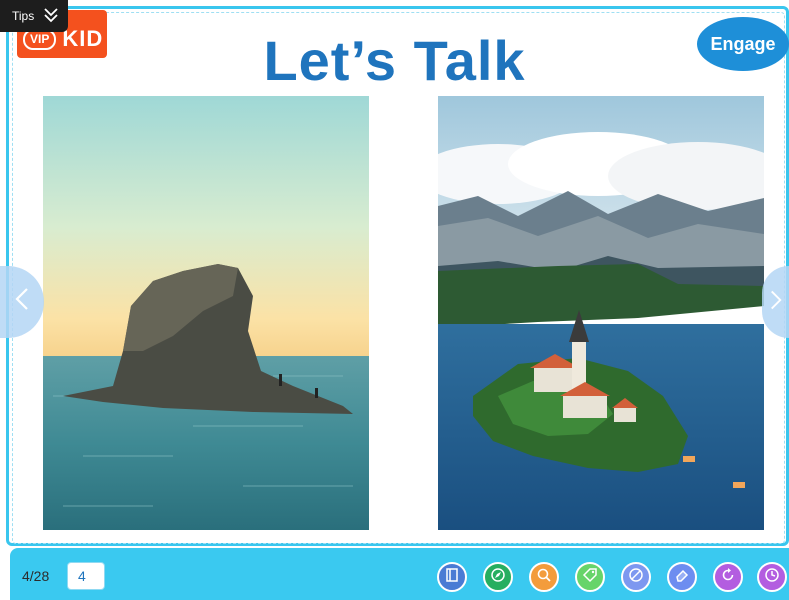  I want to click on slide-title: Let’s Talk, so click(394, 60).